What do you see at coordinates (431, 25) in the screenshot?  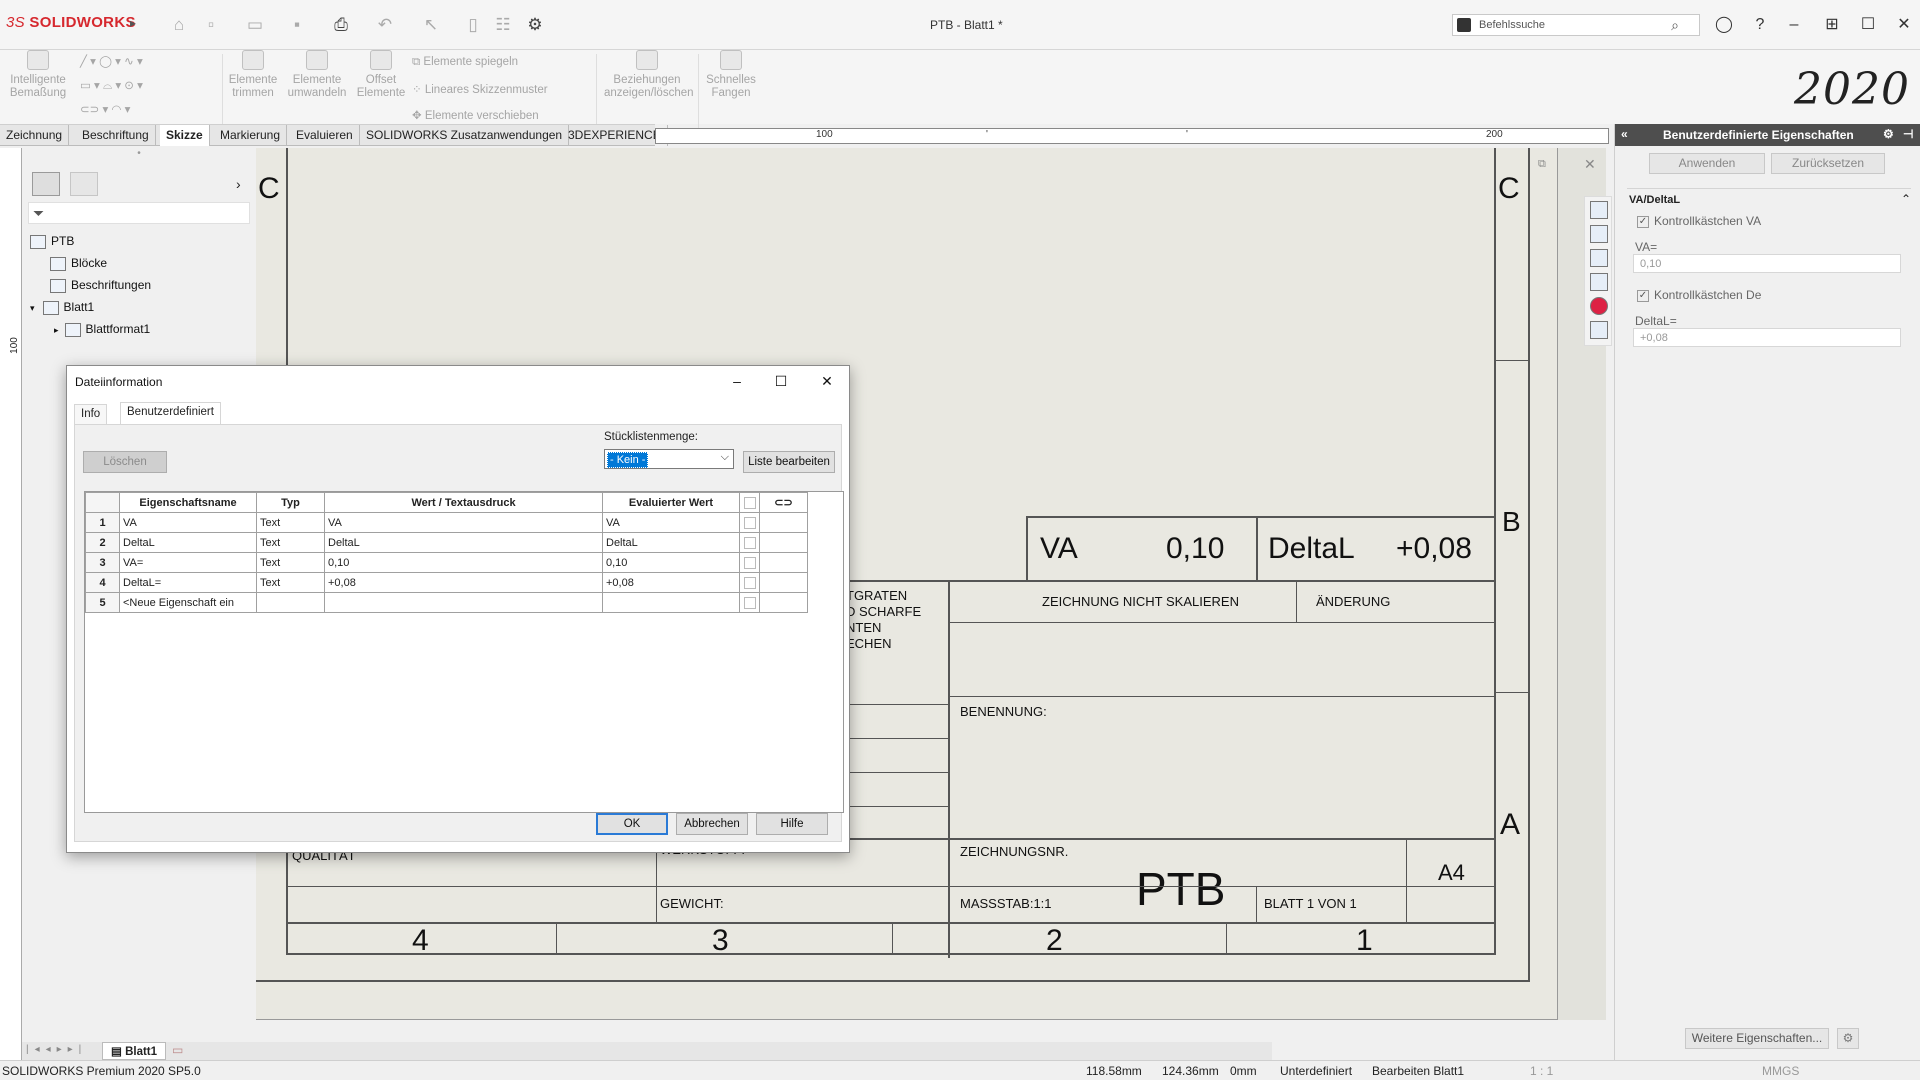 I see `select-icon: ↖` at bounding box center [431, 25].